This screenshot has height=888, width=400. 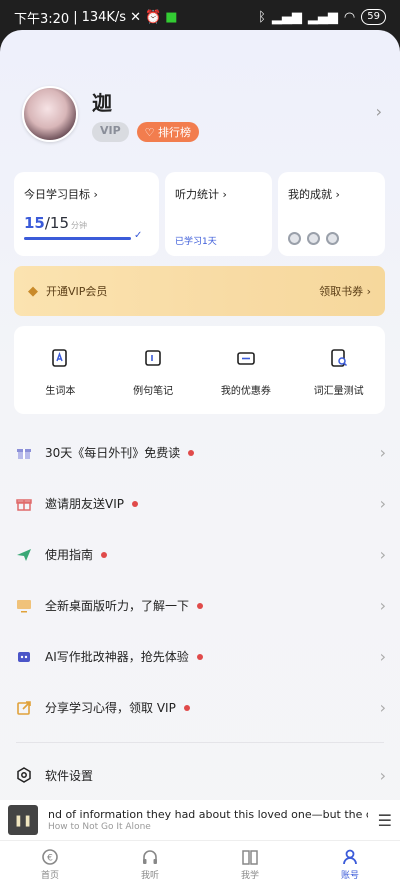 I want to click on player-track-title: How to Not Go It Alone, so click(x=99, y=827).